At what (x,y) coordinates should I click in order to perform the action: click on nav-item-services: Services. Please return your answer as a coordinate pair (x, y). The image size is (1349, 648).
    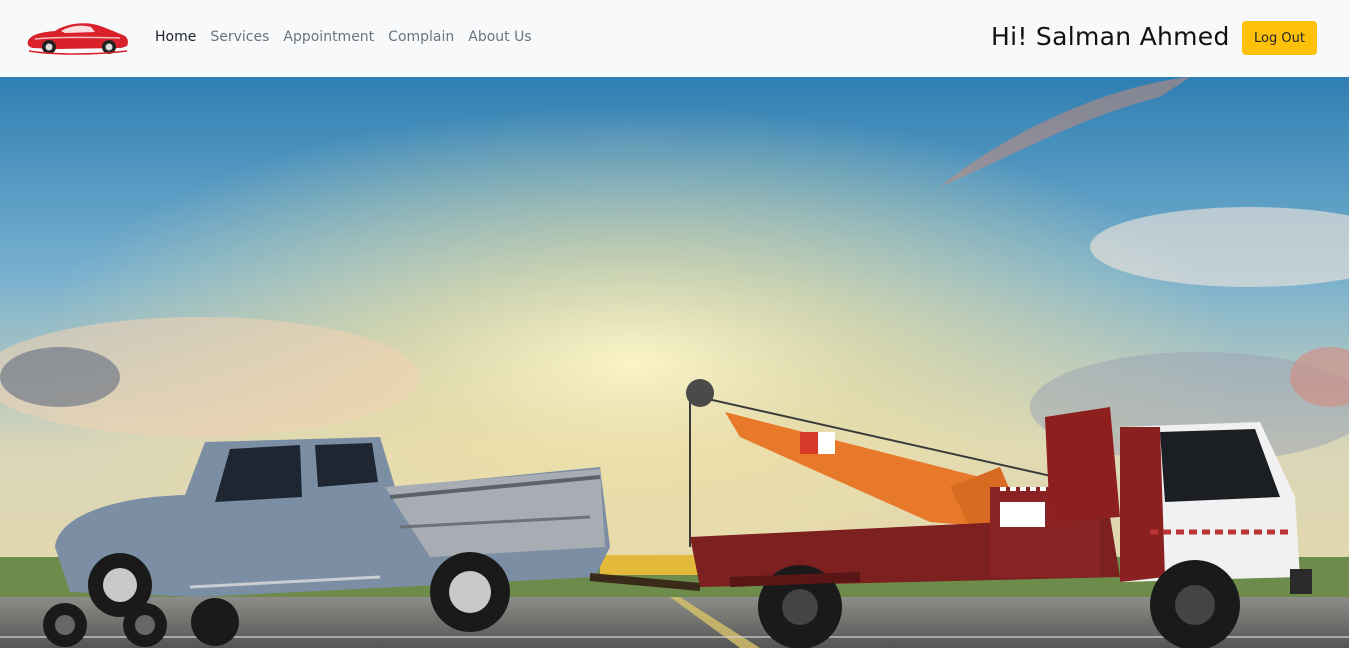
    Looking at the image, I should click on (239, 37).